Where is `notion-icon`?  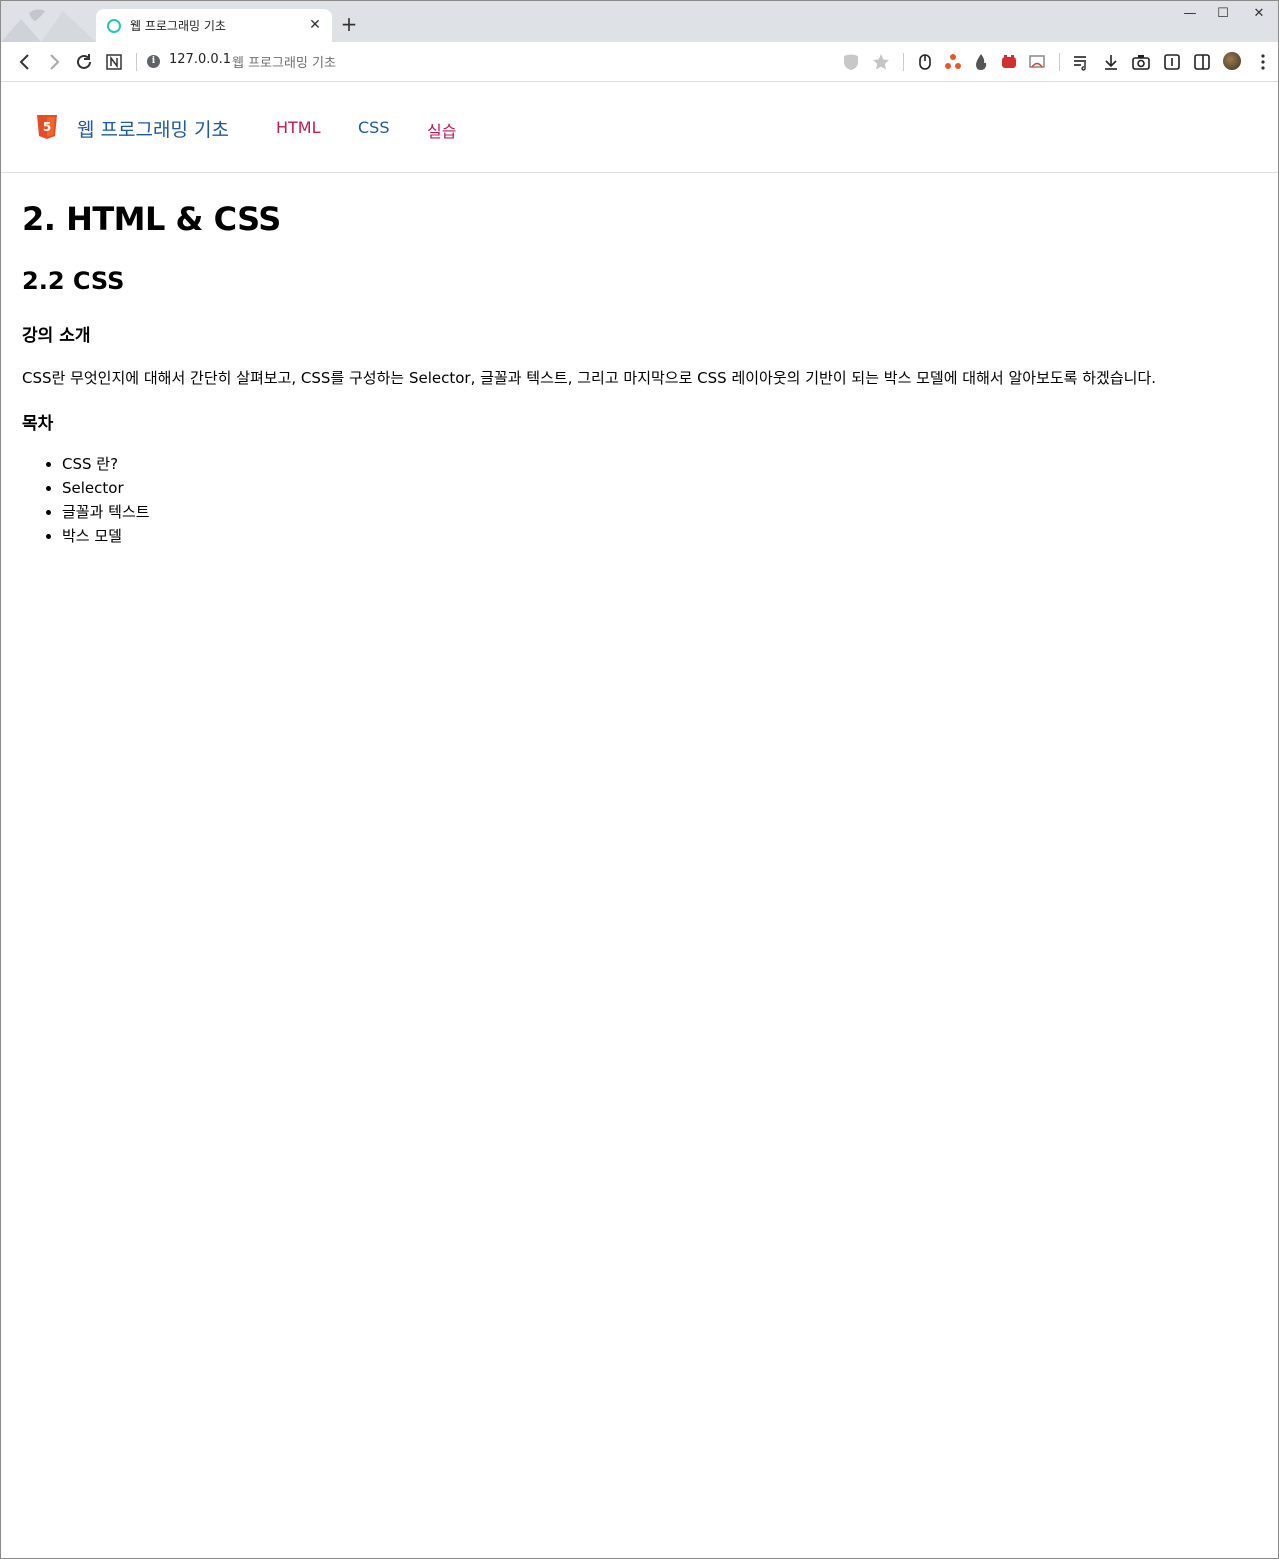
notion-icon is located at coordinates (114, 62).